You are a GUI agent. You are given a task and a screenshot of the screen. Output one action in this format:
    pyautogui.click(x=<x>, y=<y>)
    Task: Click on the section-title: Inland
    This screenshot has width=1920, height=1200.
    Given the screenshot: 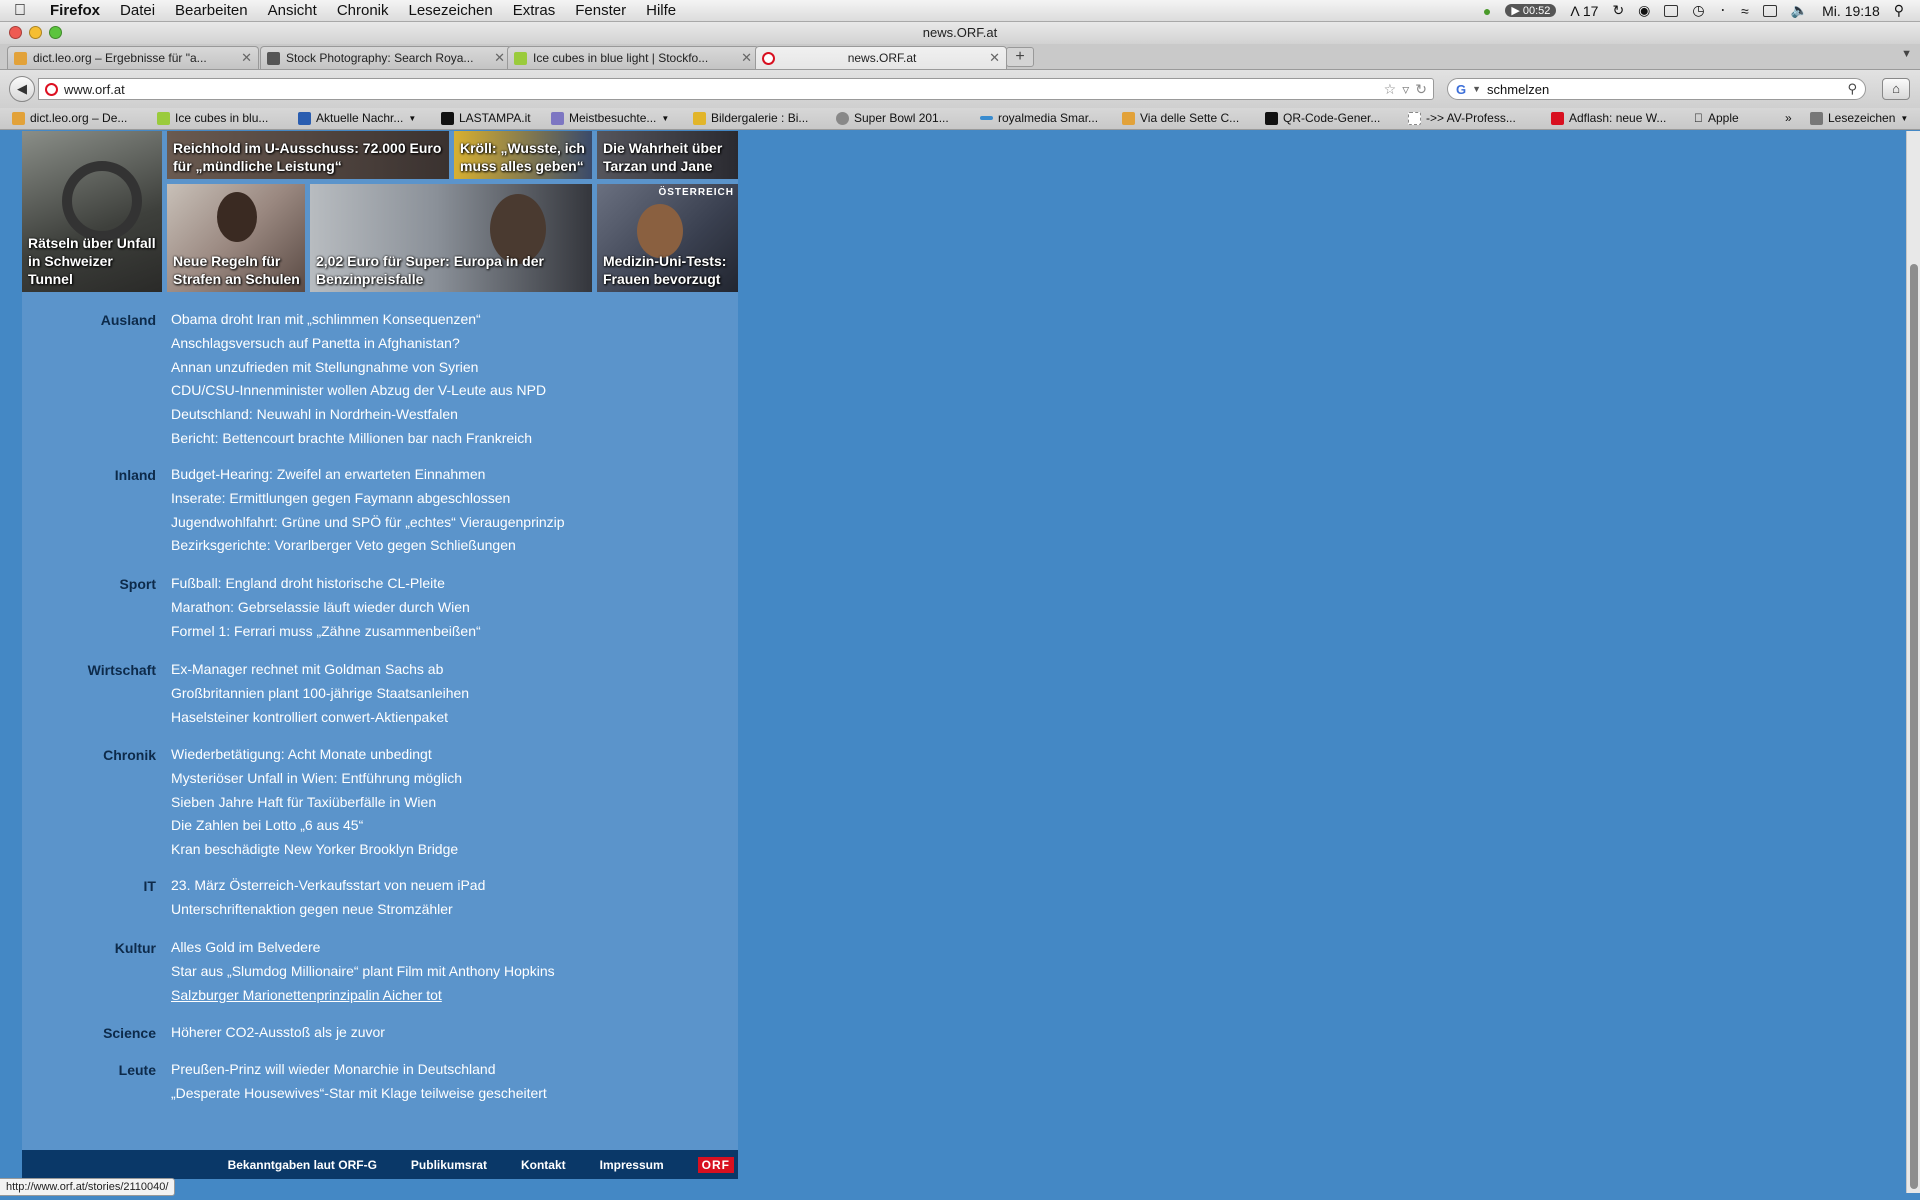 What is the action you would take?
    pyautogui.click(x=135, y=475)
    